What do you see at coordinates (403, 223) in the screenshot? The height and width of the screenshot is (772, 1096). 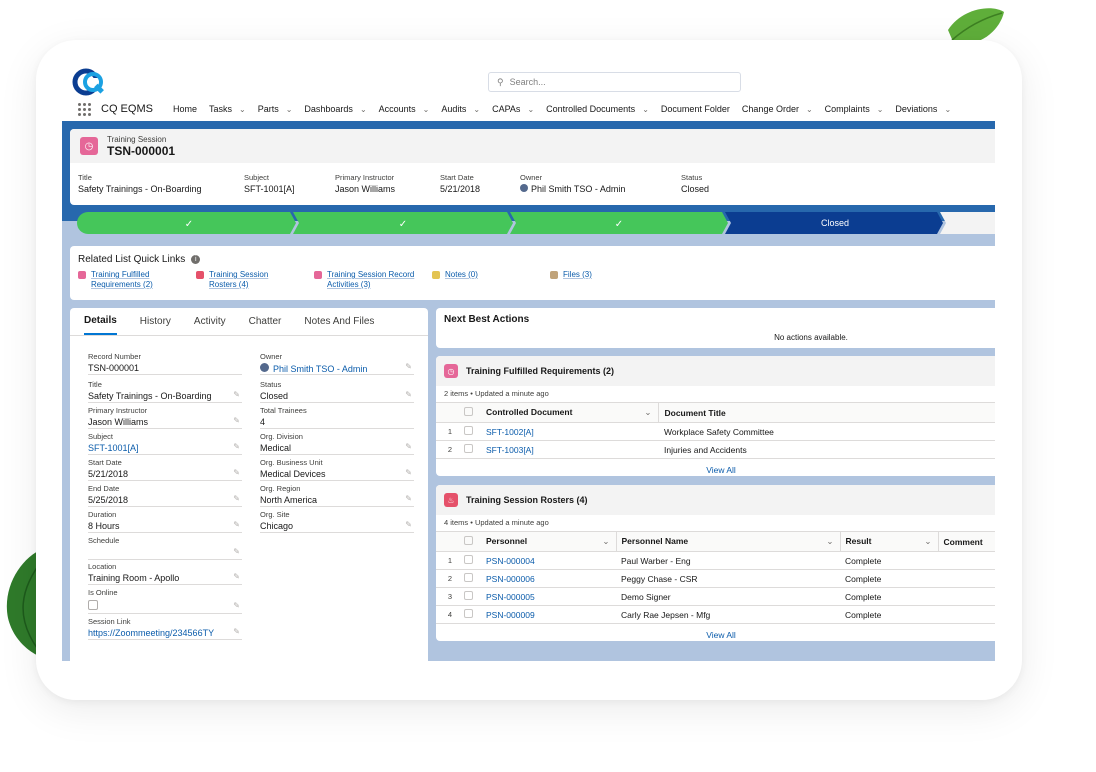 I see `path-step-2: ✓` at bounding box center [403, 223].